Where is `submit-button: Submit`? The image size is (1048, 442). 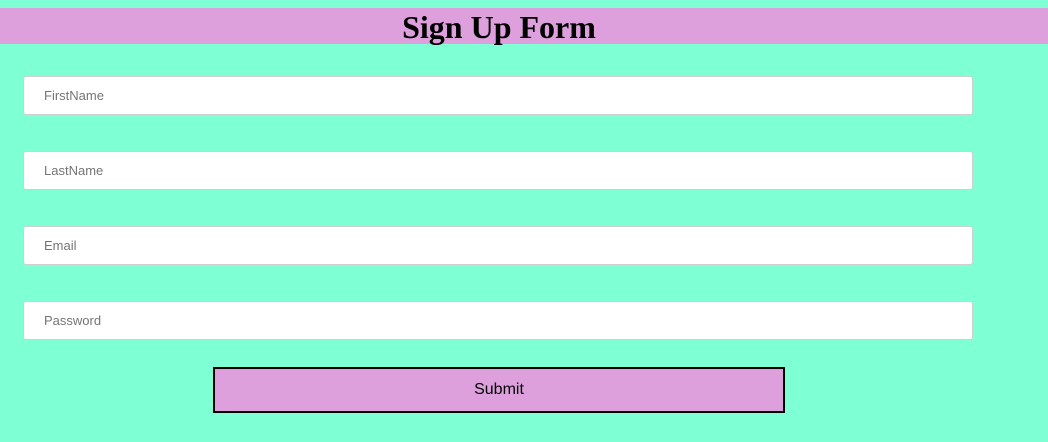
submit-button: Submit is located at coordinates (499, 390).